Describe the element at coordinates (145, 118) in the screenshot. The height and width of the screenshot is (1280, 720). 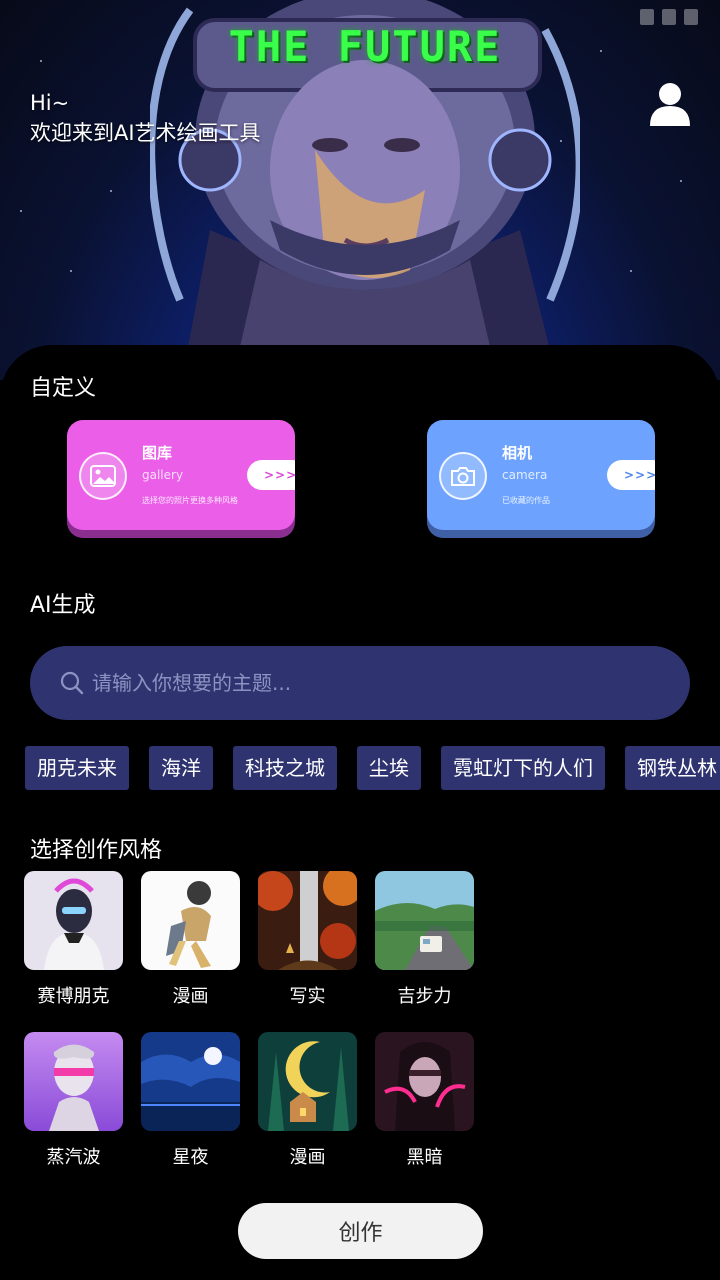
I see `greeting: Hi~ 欢迎来到AI艺术绘画工具` at that location.